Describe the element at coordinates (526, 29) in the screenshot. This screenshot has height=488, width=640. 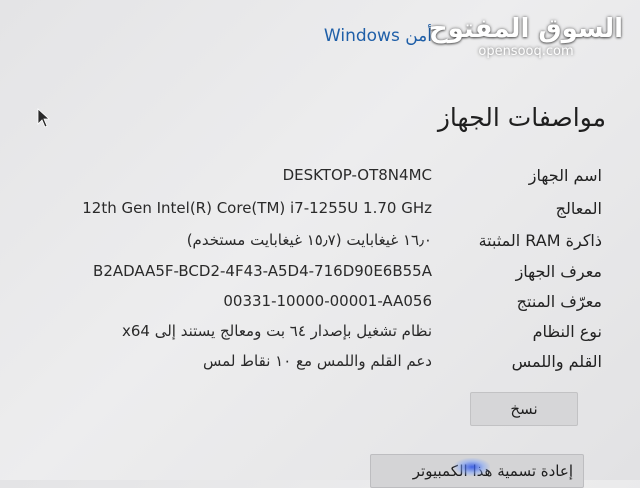
I see `watermark-arabic-text: السوق المفتوح` at that location.